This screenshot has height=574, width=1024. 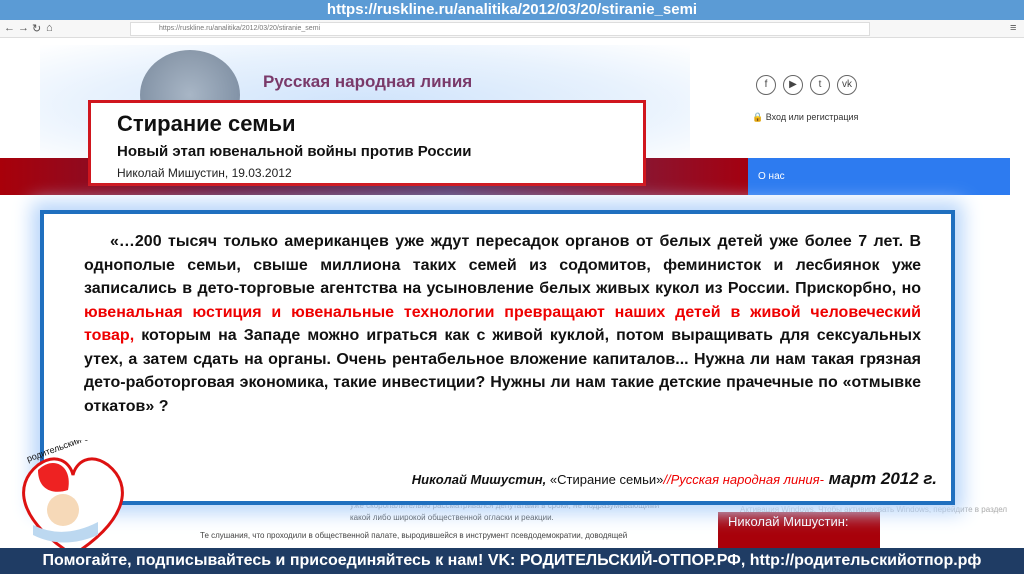 I want to click on article-byline: Николай Мишустин, 19.03.2012, so click(x=204, y=173).